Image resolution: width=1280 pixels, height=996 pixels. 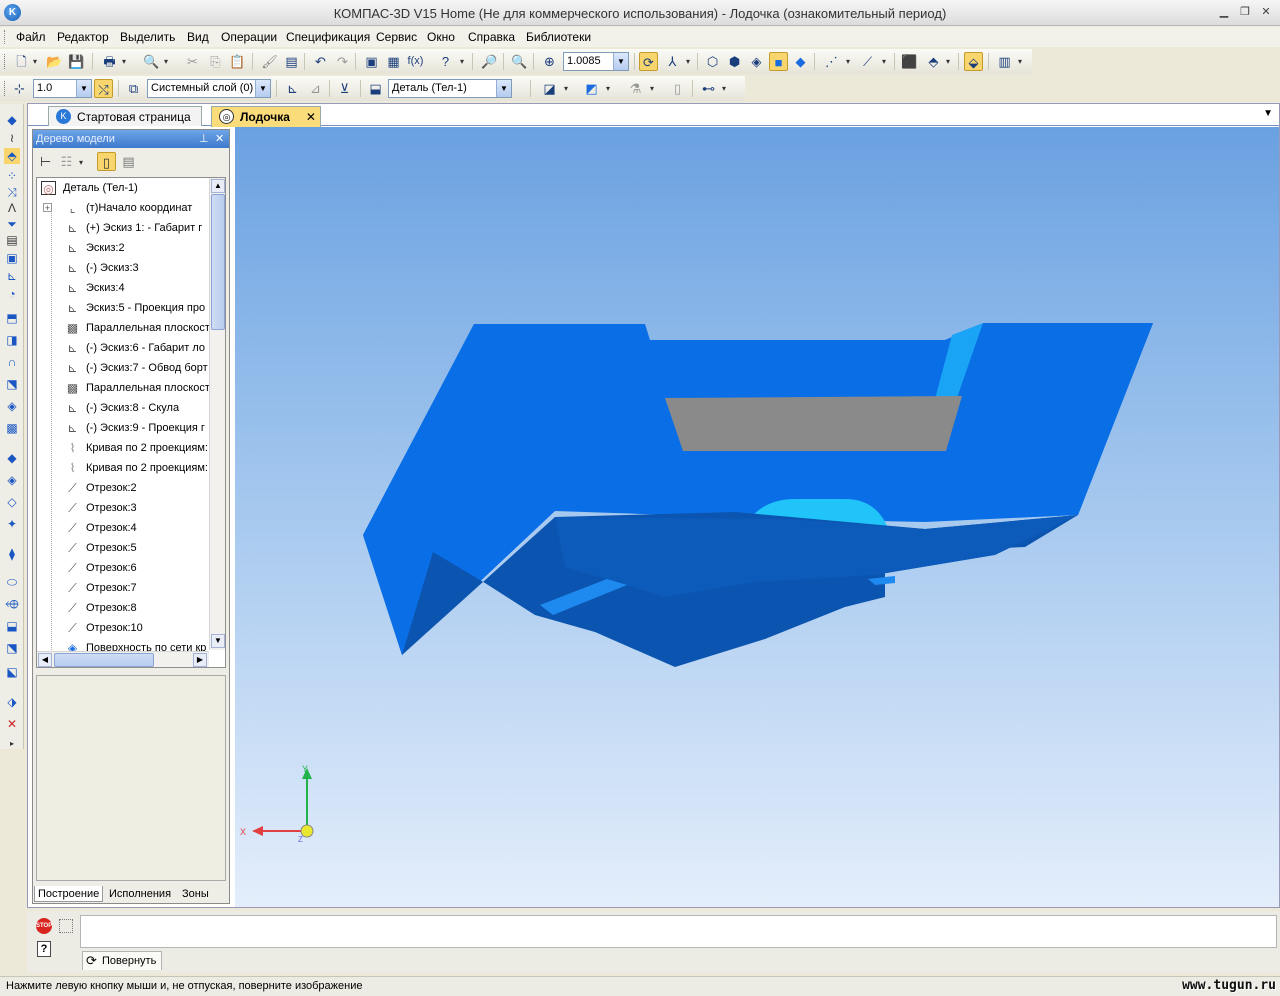 I want to click on menu-help: Справка, so click(x=491, y=37).